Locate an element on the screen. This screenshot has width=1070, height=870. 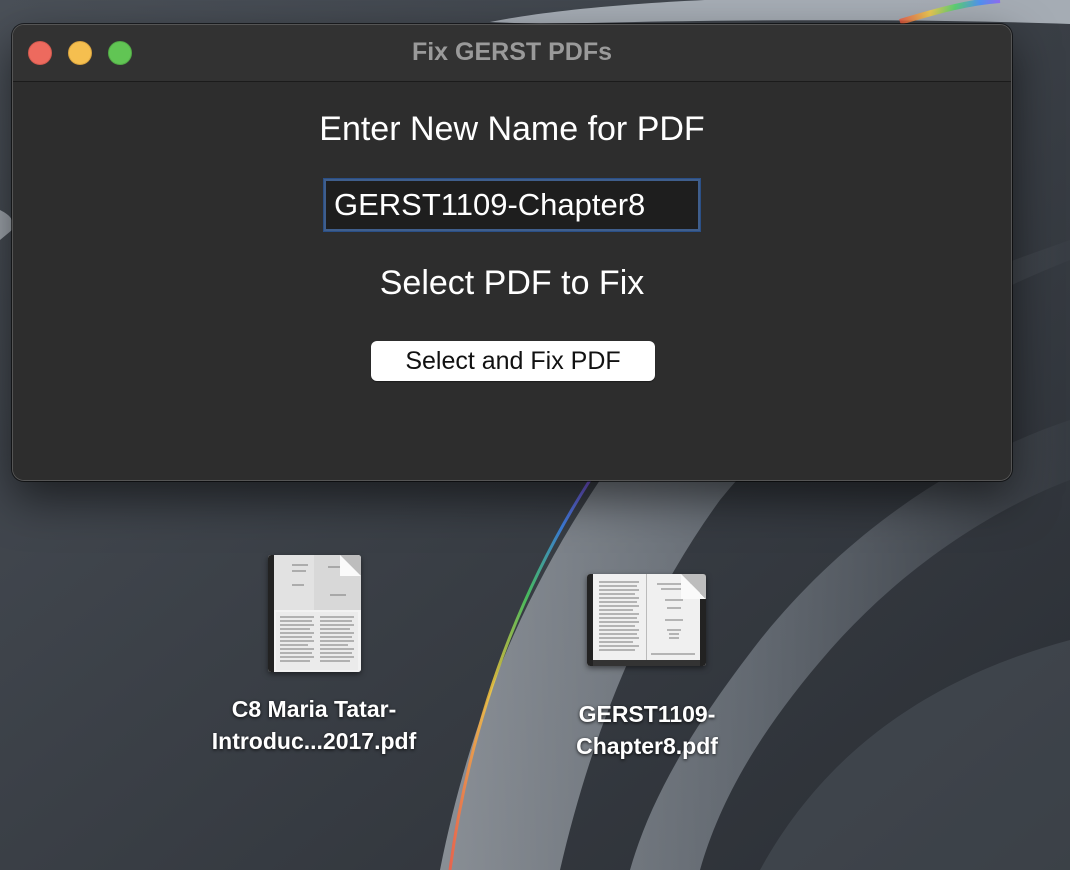
desktop-file-item: GERST1109- Chapter8.pdf is located at coordinates (647, 672).